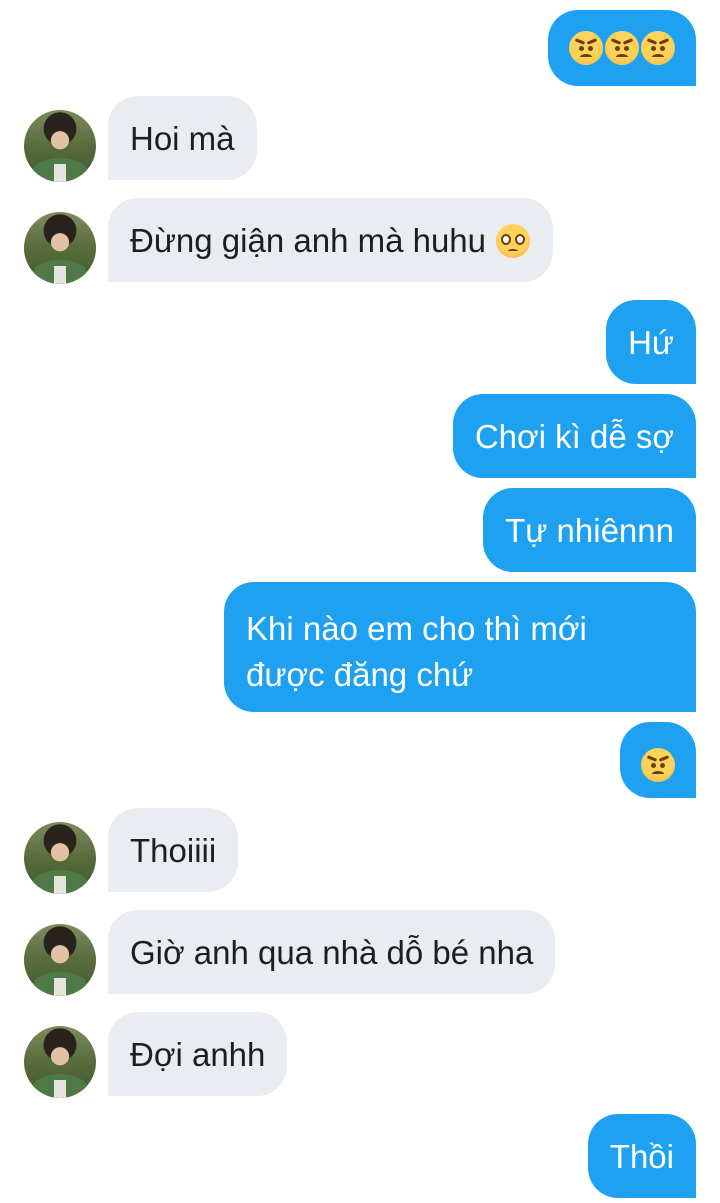 Image resolution: width=720 pixels, height=1203 pixels. I want to click on sent-message: Thồi, so click(641, 1156).